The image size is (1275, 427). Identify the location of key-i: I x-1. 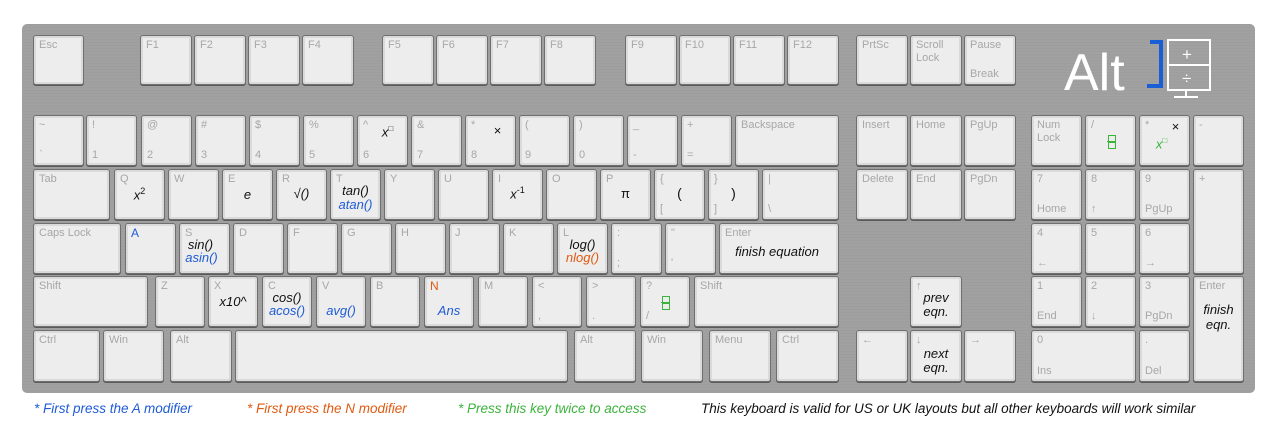
(517, 194).